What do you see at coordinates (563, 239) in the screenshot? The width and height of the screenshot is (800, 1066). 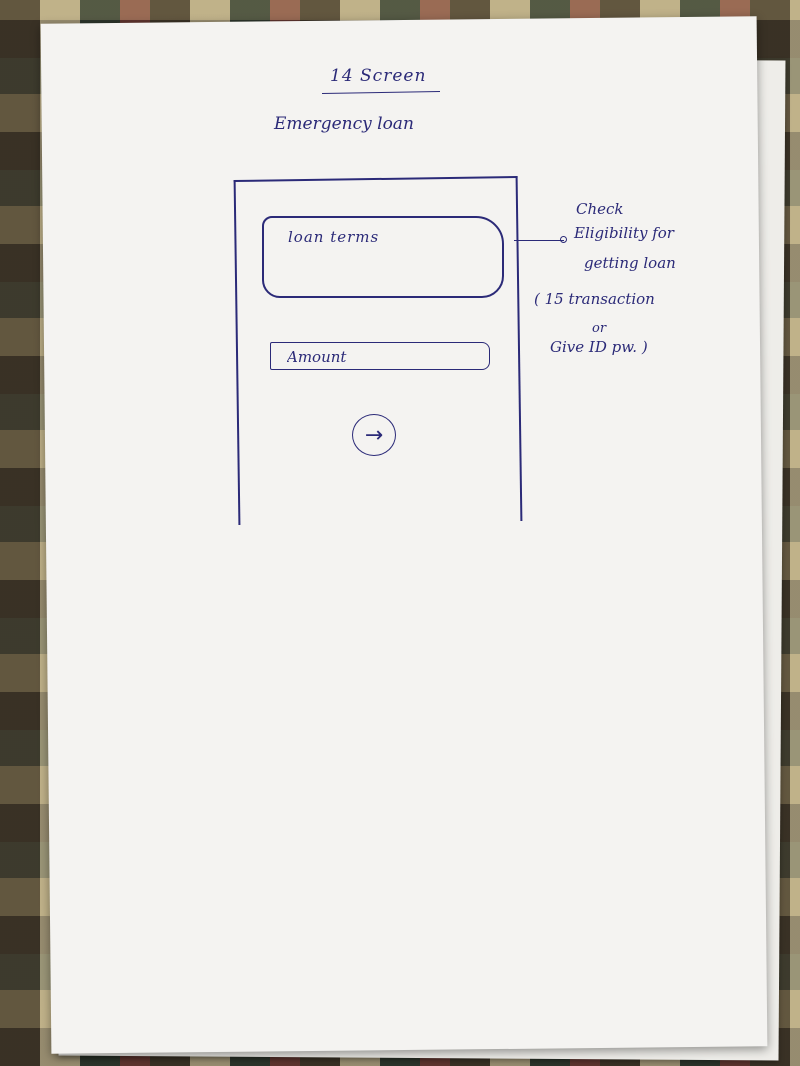 I see `annotation-connector-dot` at bounding box center [563, 239].